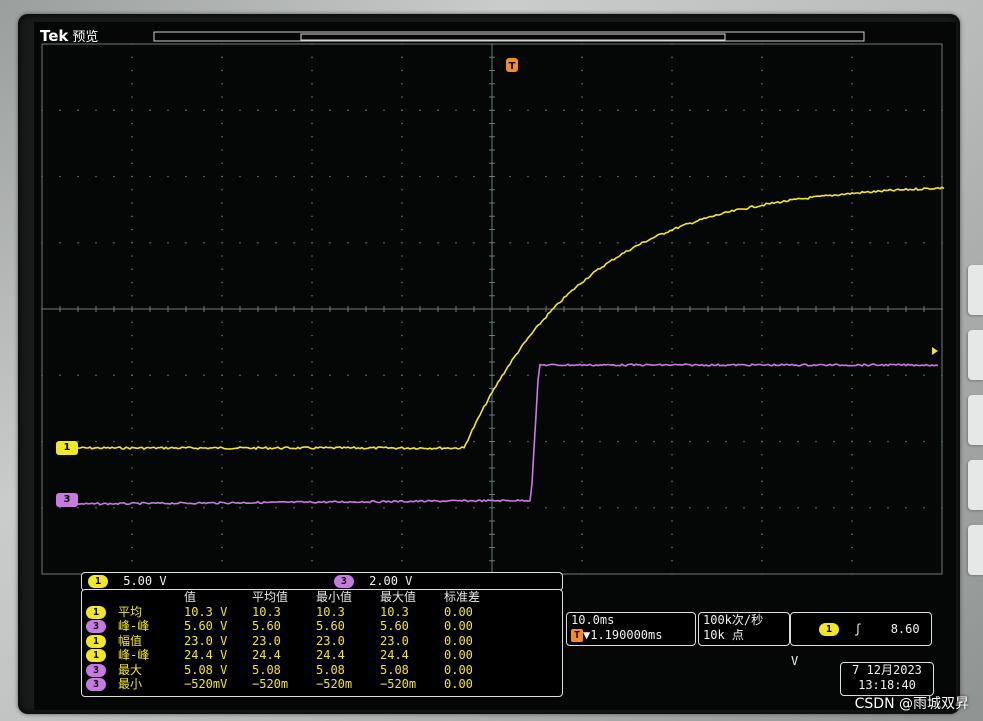 This screenshot has height=721, width=983. I want to click on row-mean: 23.0, so click(266, 640).